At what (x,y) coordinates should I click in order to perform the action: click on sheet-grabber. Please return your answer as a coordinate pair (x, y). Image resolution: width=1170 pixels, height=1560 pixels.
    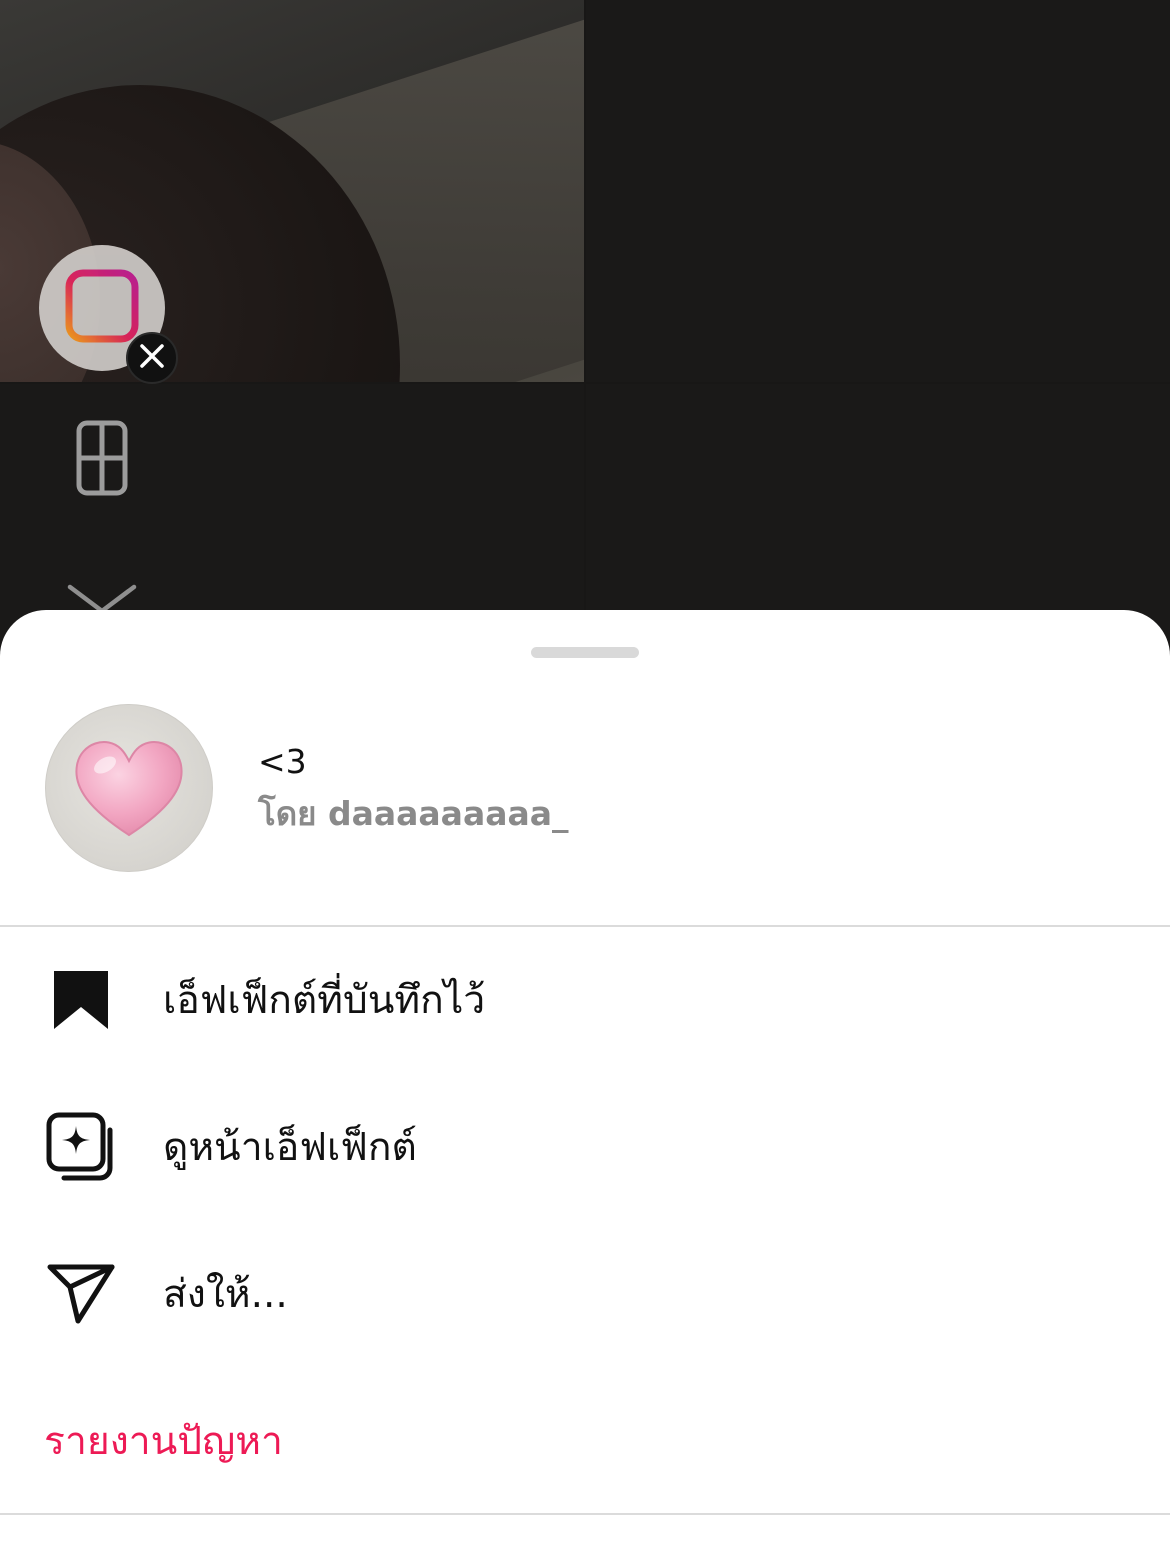
    Looking at the image, I should click on (585, 652).